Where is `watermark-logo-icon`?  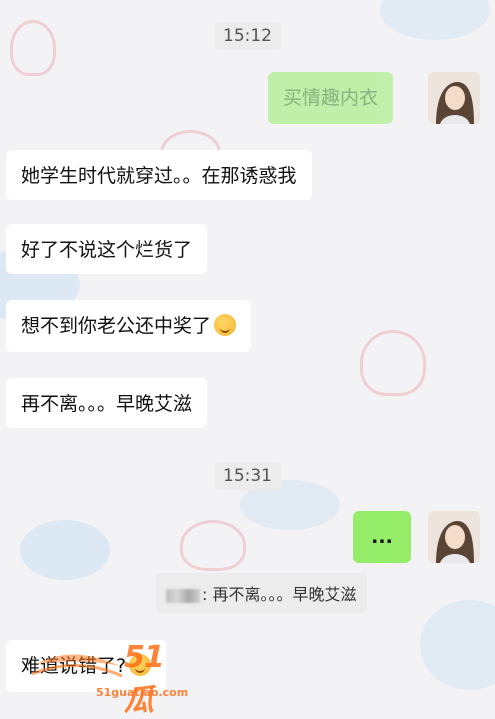 watermark-logo-icon is located at coordinates (77, 666).